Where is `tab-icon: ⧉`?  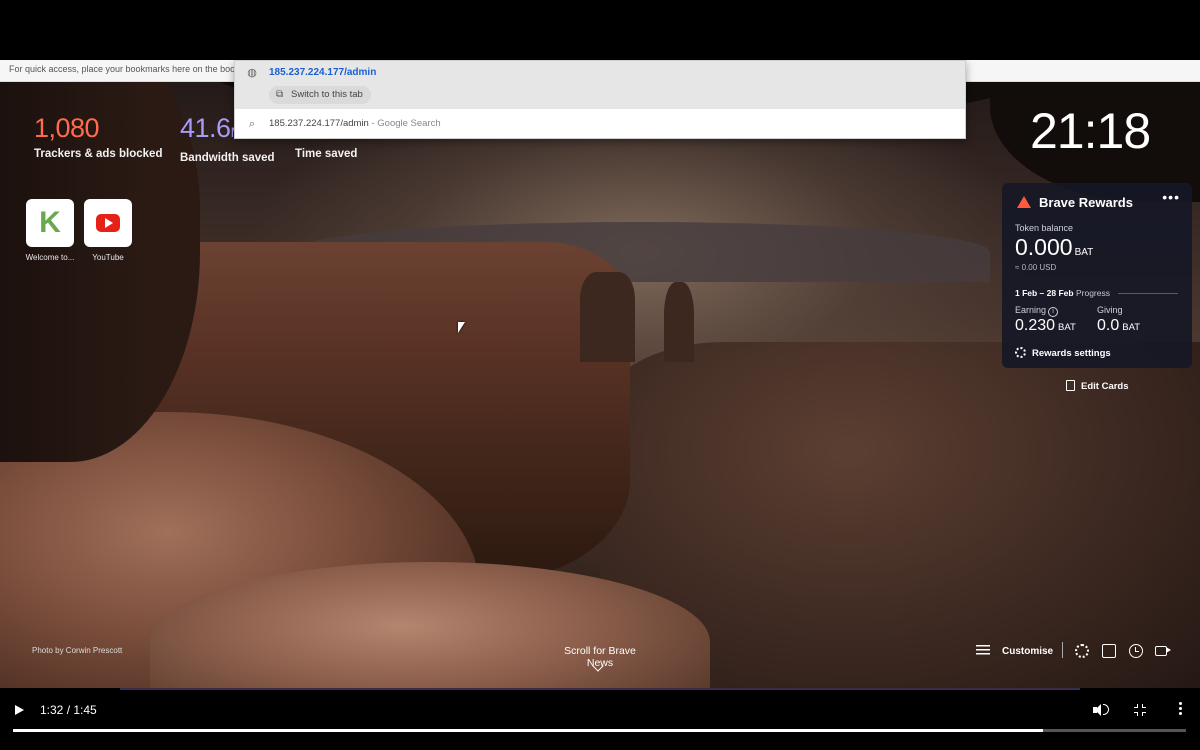
tab-icon: ⧉ is located at coordinates (280, 94).